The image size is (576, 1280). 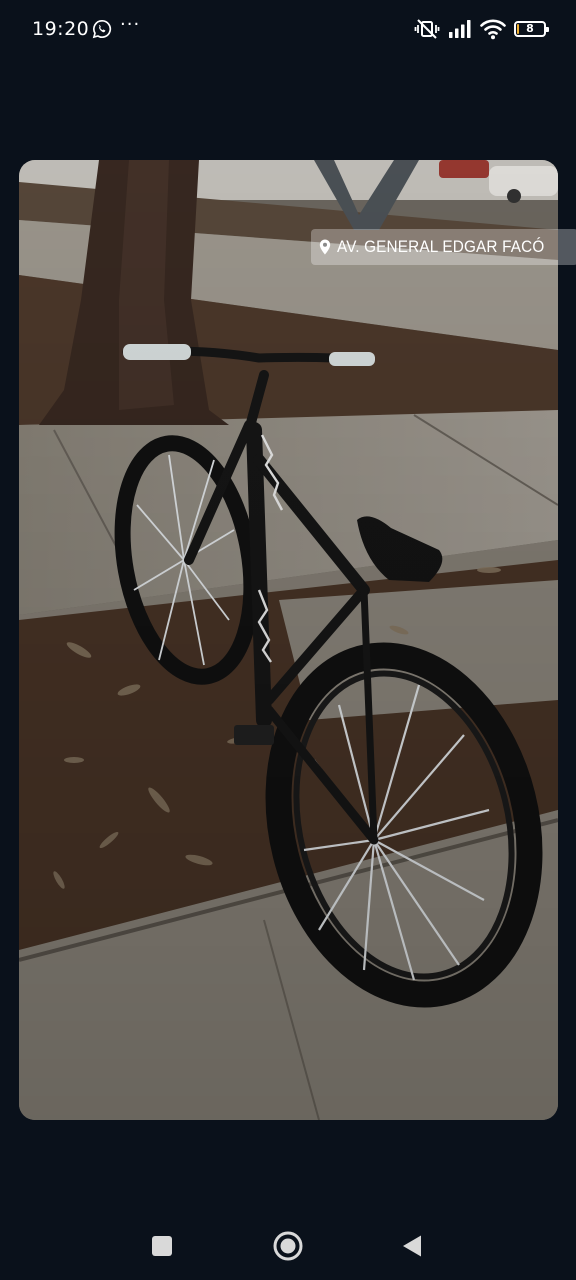 I want to click on wifi-icon, so click(x=493, y=29).